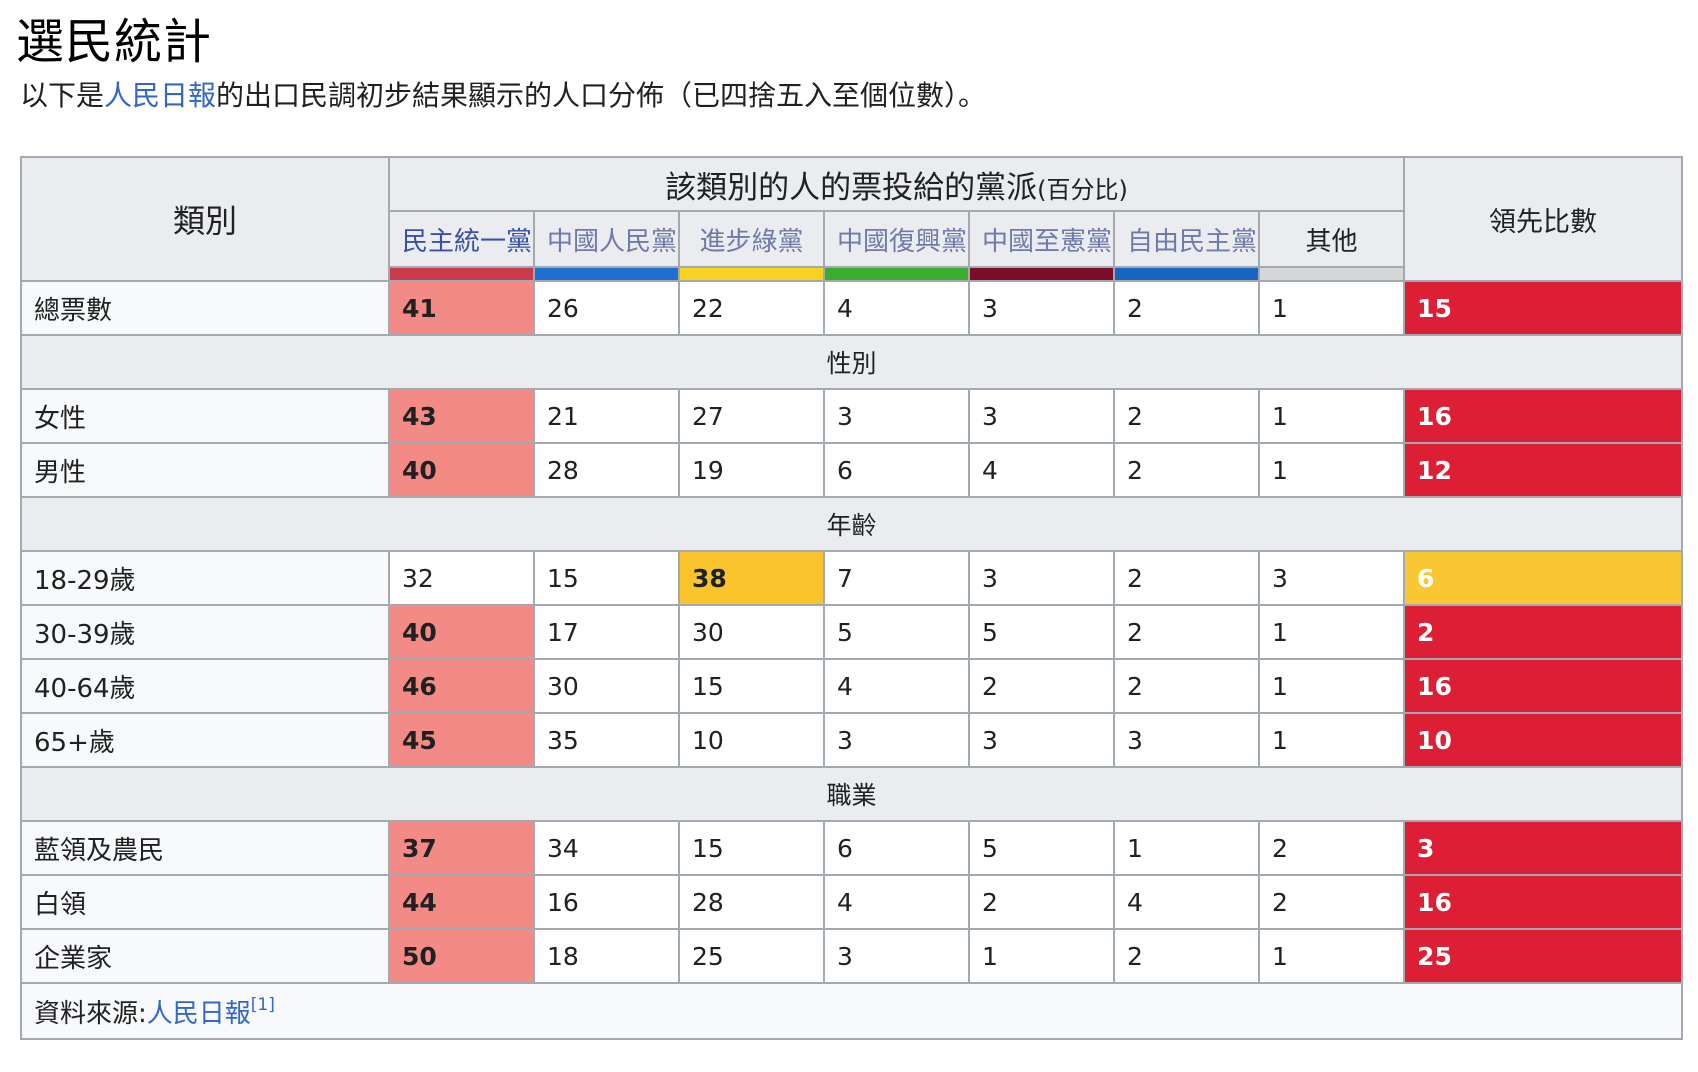 This screenshot has height=1072, width=1698. Describe the element at coordinates (852, 740) in the screenshot. I see `table-row: 65+歲 45 35 10 3 3 3 1 10` at that location.